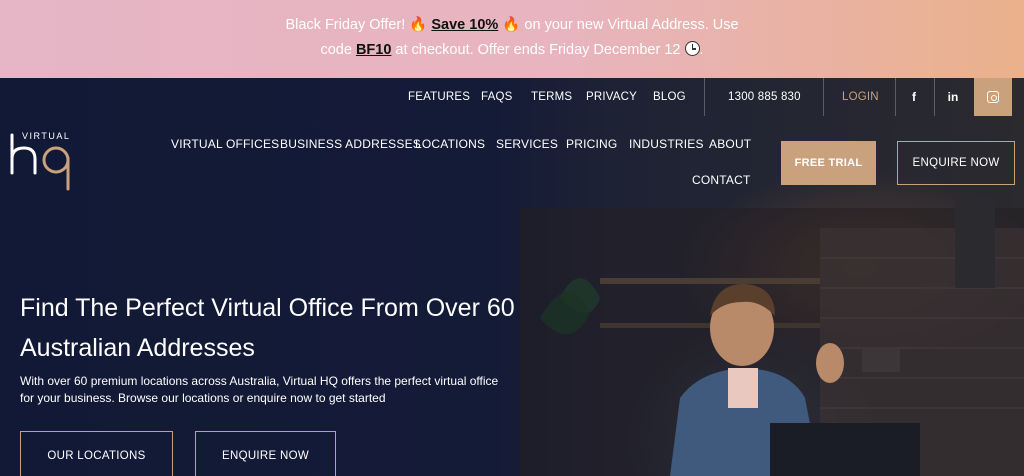  Describe the element at coordinates (730, 144) in the screenshot. I see `nav-about: ABOUT` at that location.